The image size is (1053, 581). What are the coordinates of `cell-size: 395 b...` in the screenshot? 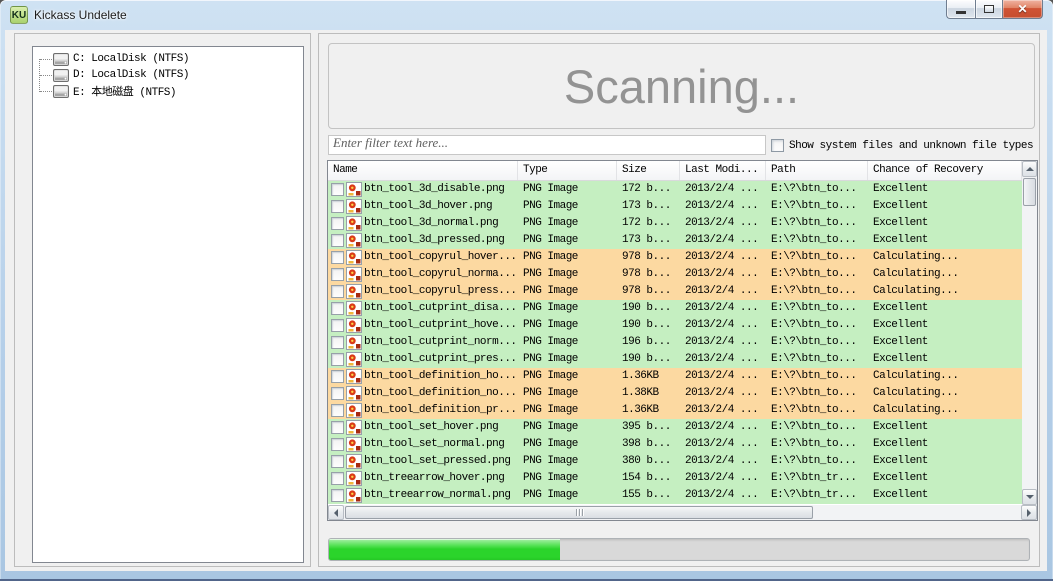 It's located at (646, 427).